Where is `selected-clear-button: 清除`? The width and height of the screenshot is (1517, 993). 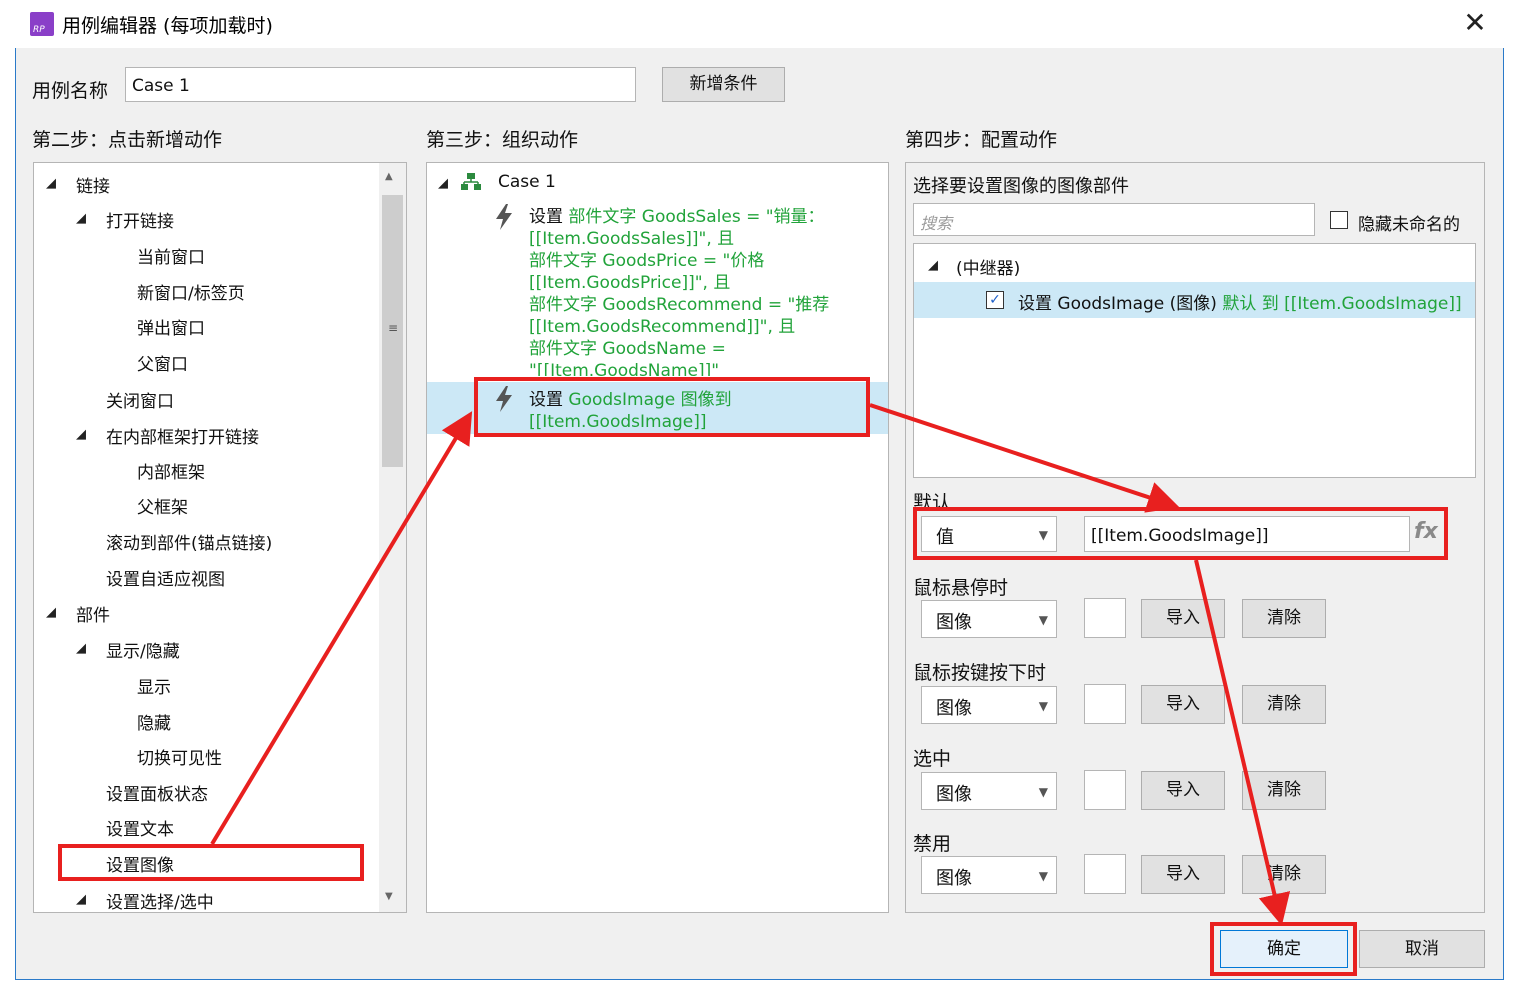
selected-clear-button: 清除 is located at coordinates (1284, 790).